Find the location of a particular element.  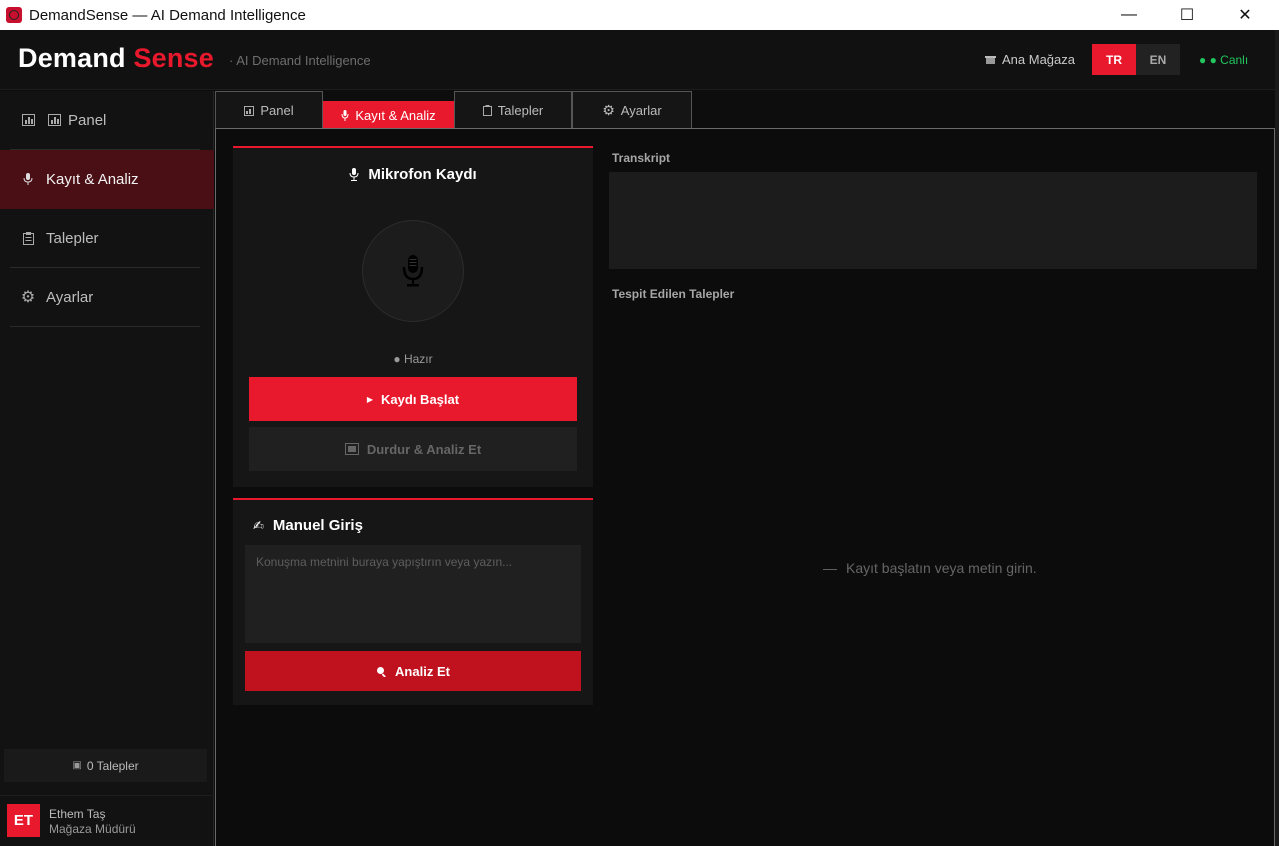

sidebar-item-panel: Panel is located at coordinates (105, 120).